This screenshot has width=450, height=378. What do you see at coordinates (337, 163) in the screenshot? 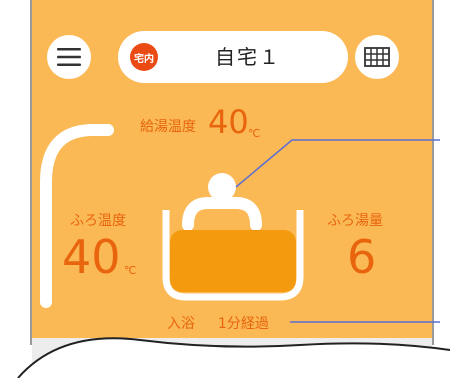
I see `callout-line-person` at bounding box center [337, 163].